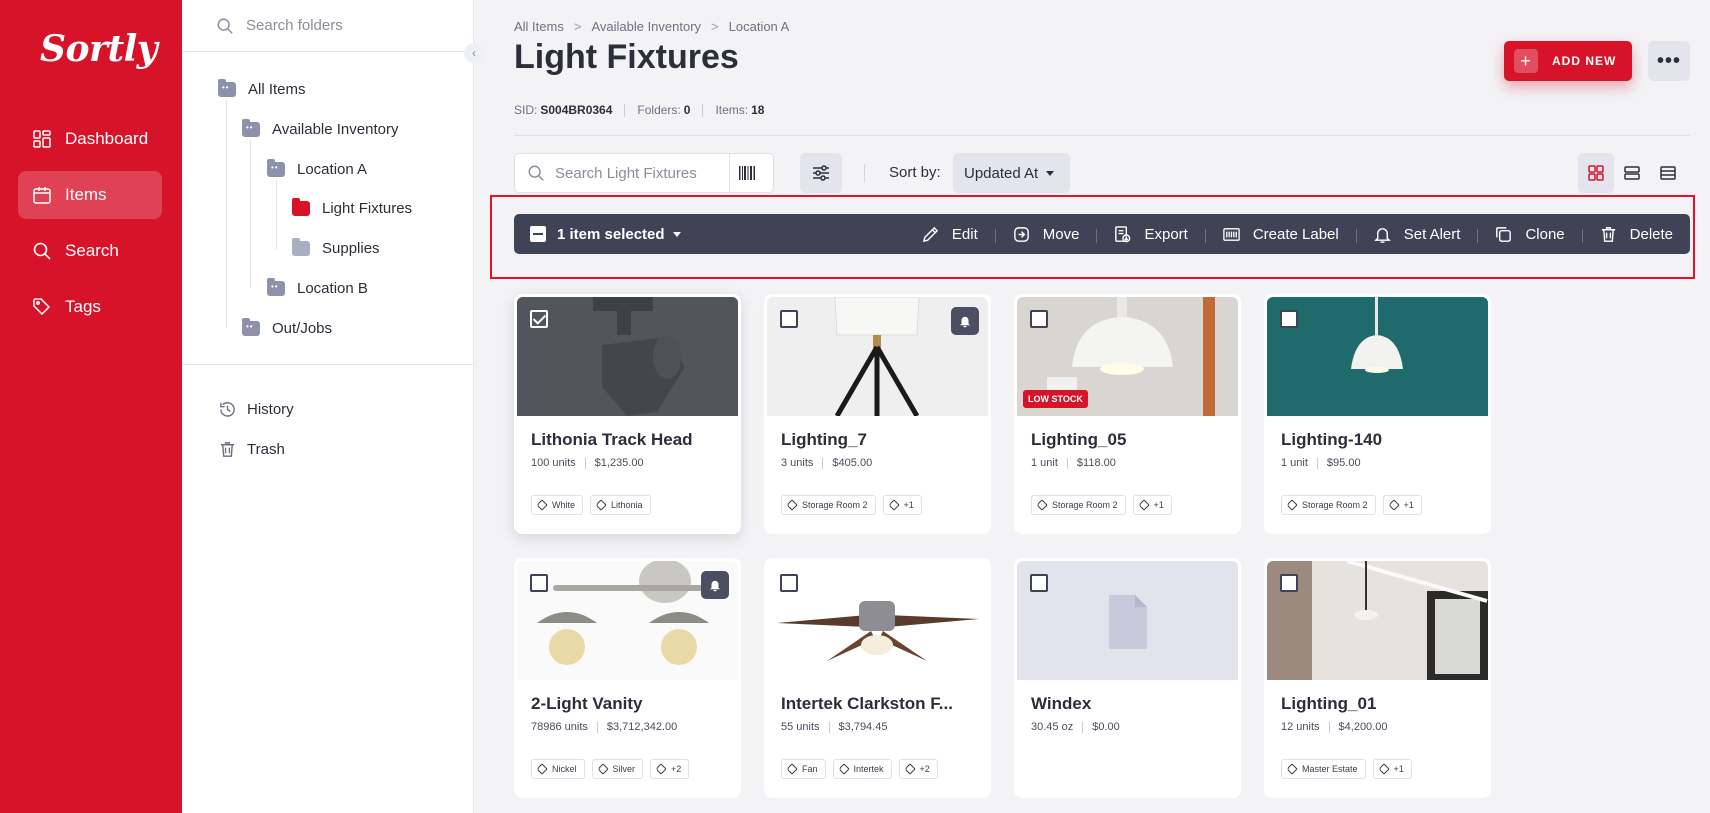  What do you see at coordinates (642, 727) in the screenshot?
I see `item-price: $3,712,342.00` at bounding box center [642, 727].